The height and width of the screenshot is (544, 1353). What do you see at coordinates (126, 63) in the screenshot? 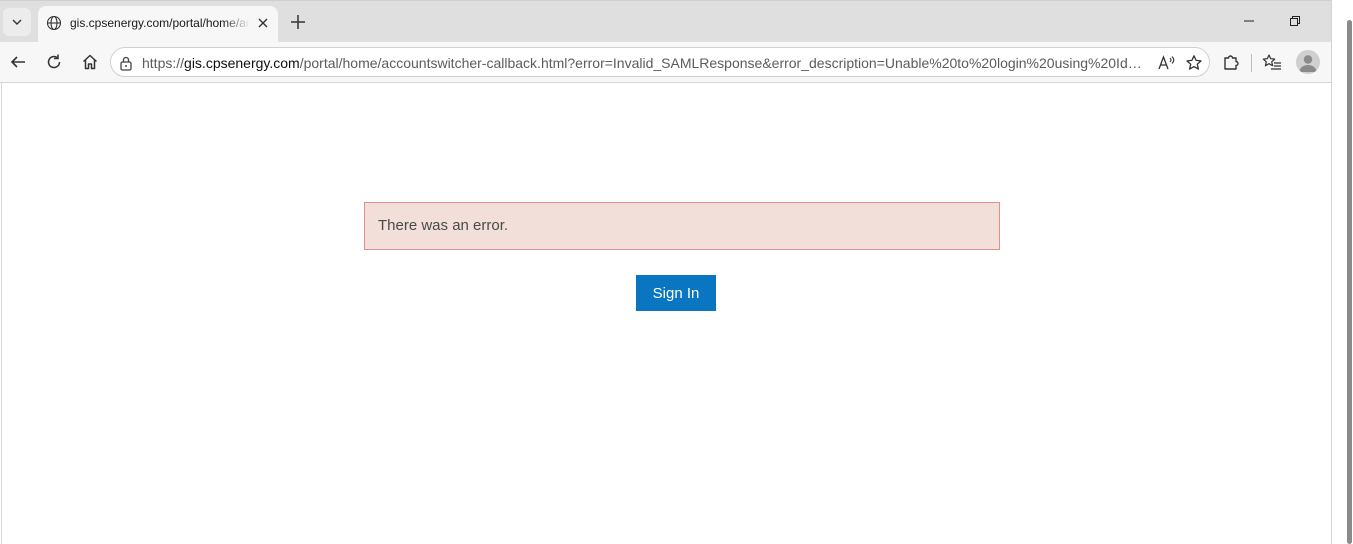
I see `lock-icon` at bounding box center [126, 63].